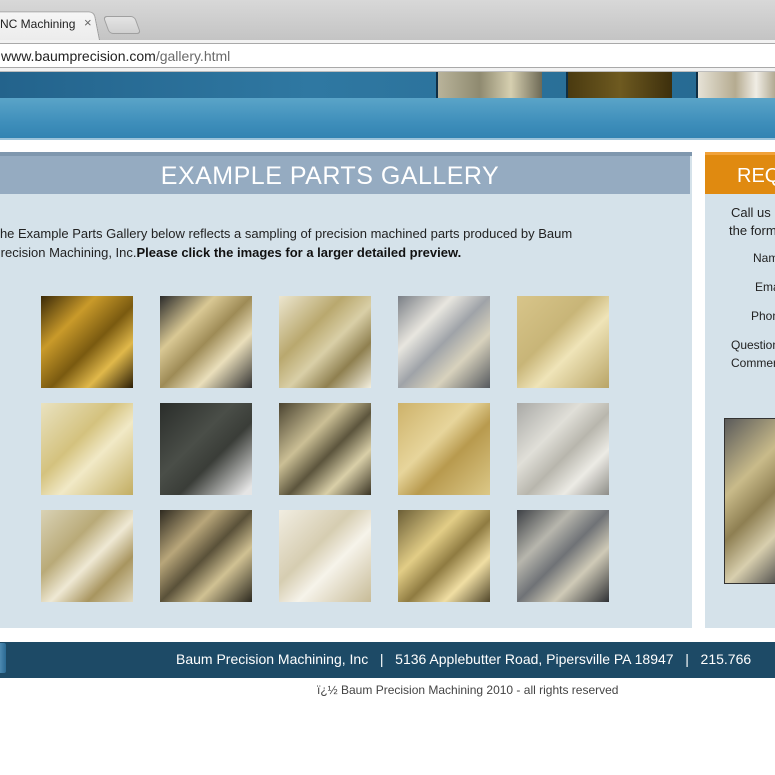 The image size is (775, 775). Describe the element at coordinates (387, 119) in the screenshot. I see `nav-bar` at that location.